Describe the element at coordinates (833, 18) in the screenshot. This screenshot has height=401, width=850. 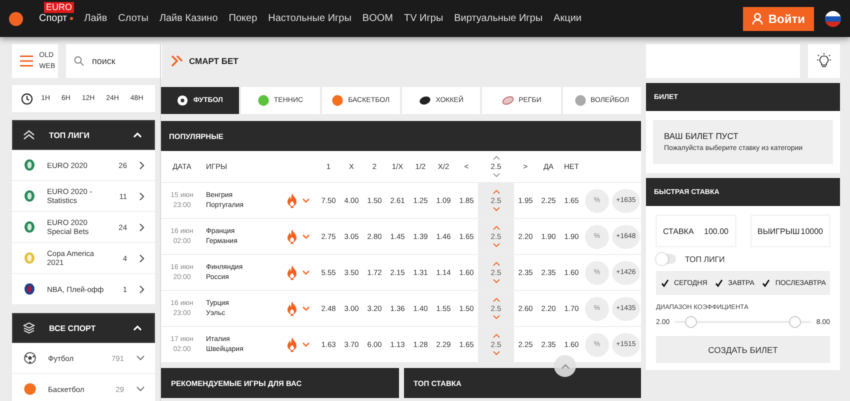
I see `flag-icon` at that location.